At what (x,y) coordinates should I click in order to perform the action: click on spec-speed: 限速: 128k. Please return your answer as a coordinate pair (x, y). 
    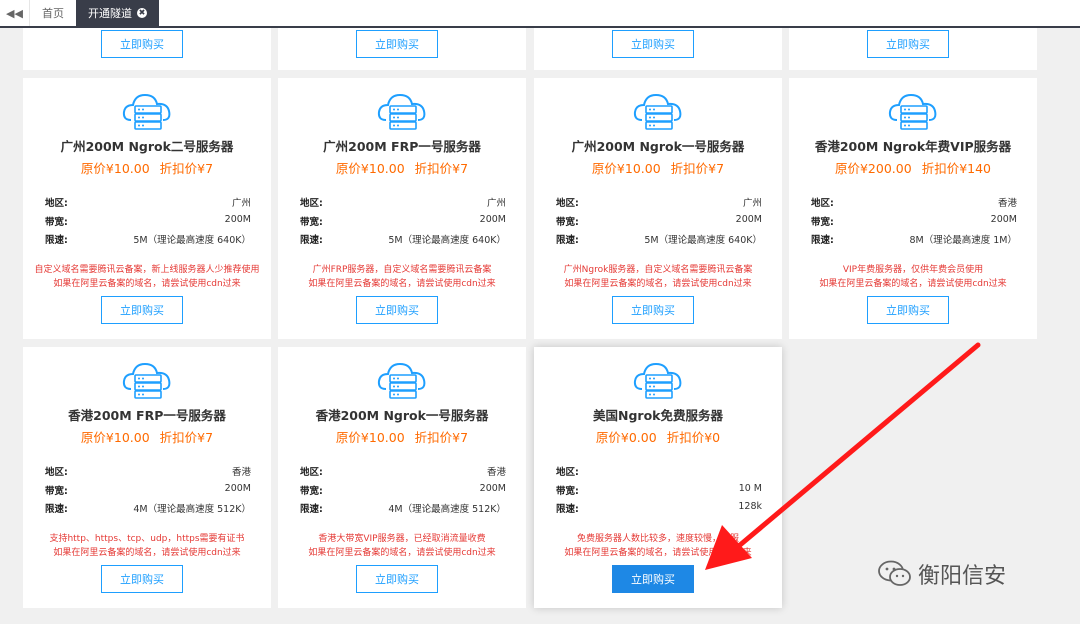
    Looking at the image, I should click on (659, 508).